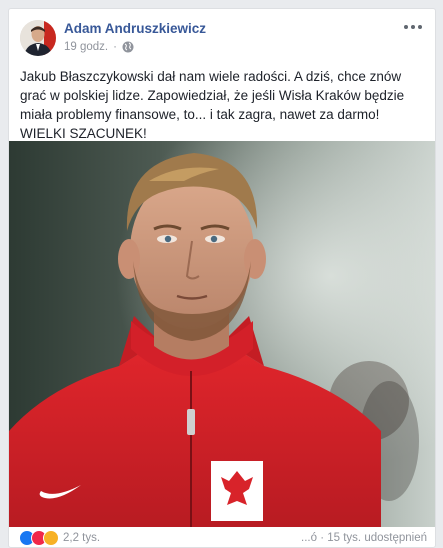 The height and width of the screenshot is (548, 443). Describe the element at coordinates (222, 38) in the screenshot. I see `post-header: Adam Andruszkiewicz 19 godz. ·` at that location.